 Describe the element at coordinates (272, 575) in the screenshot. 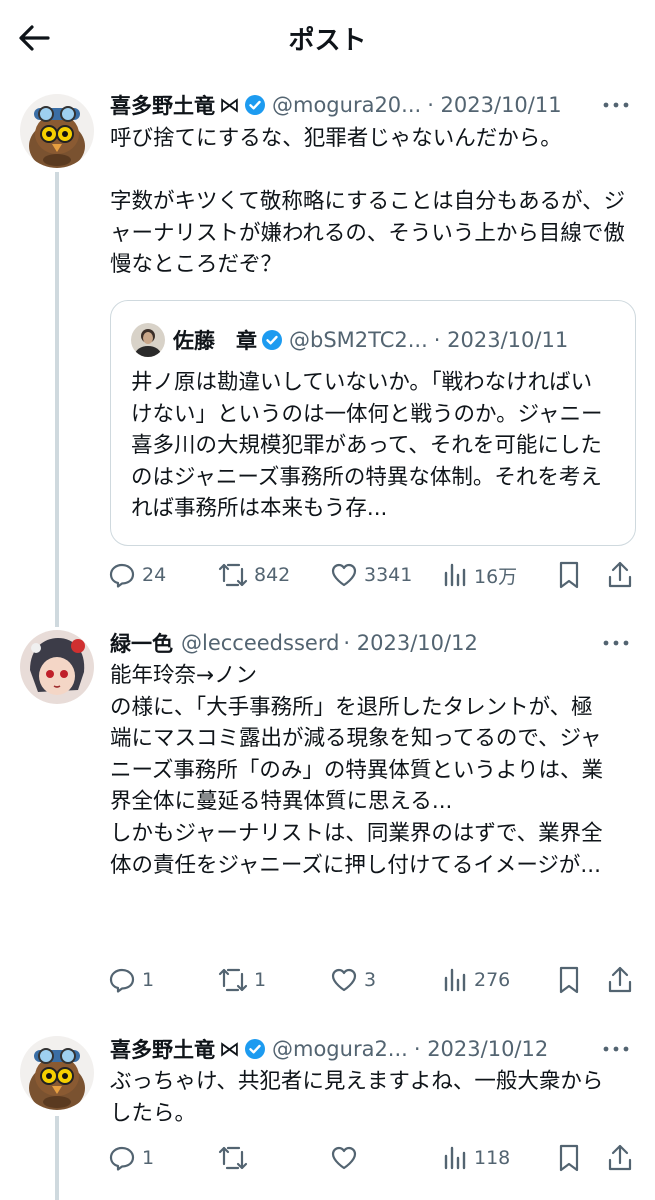

I see `repost-count: 842` at that location.